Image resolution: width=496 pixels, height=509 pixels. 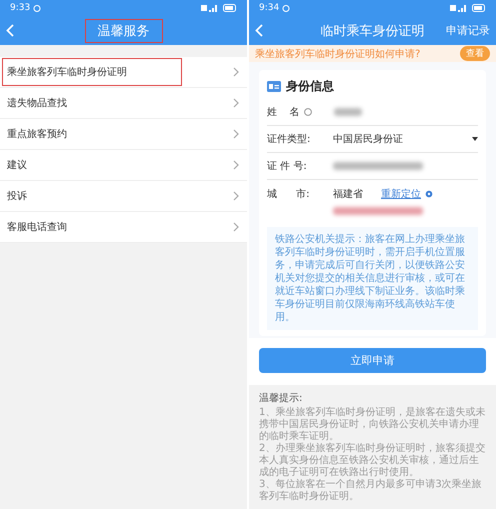 I want to click on location-icon, so click(x=429, y=194).